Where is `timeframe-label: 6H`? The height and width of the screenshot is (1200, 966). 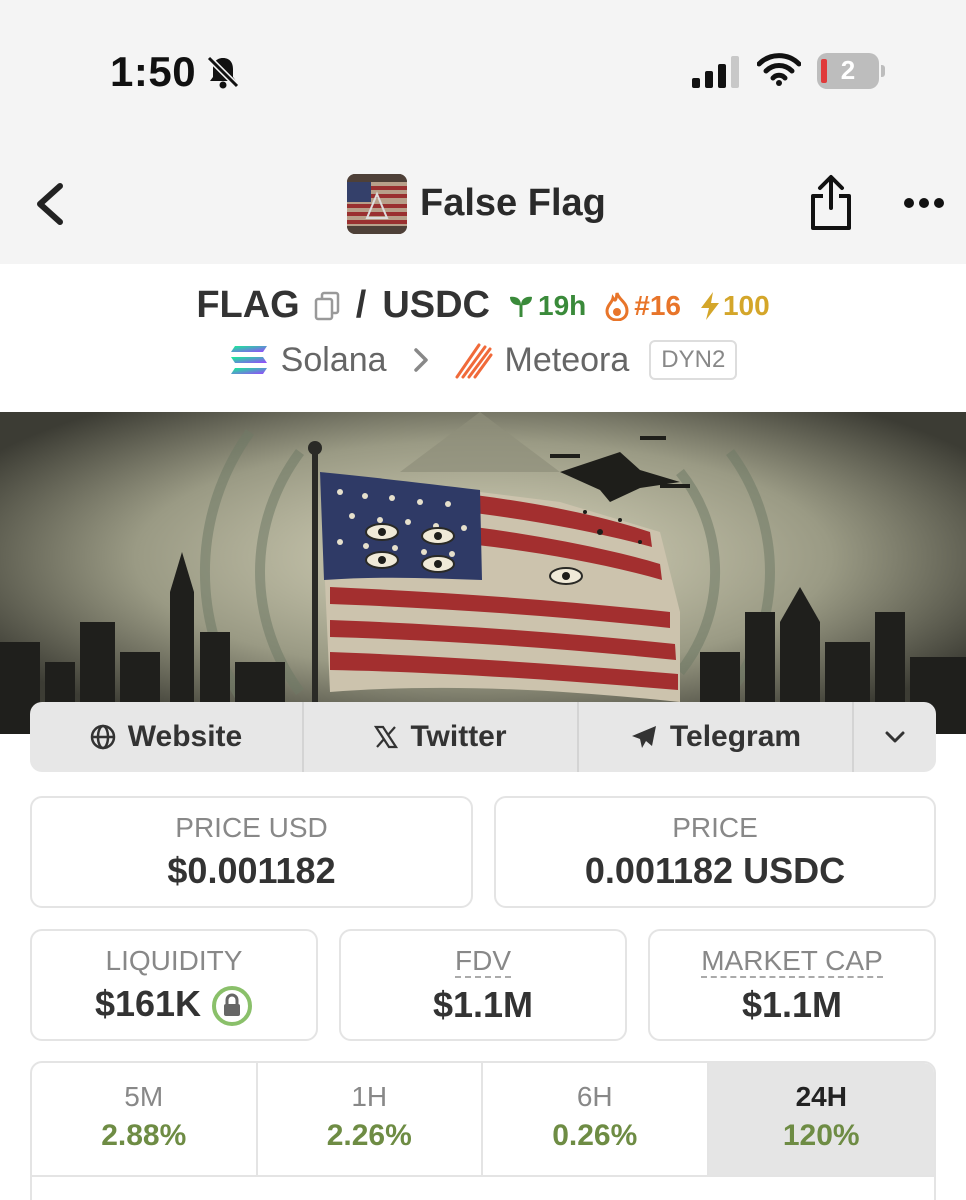 timeframe-label: 6H is located at coordinates (594, 1096).